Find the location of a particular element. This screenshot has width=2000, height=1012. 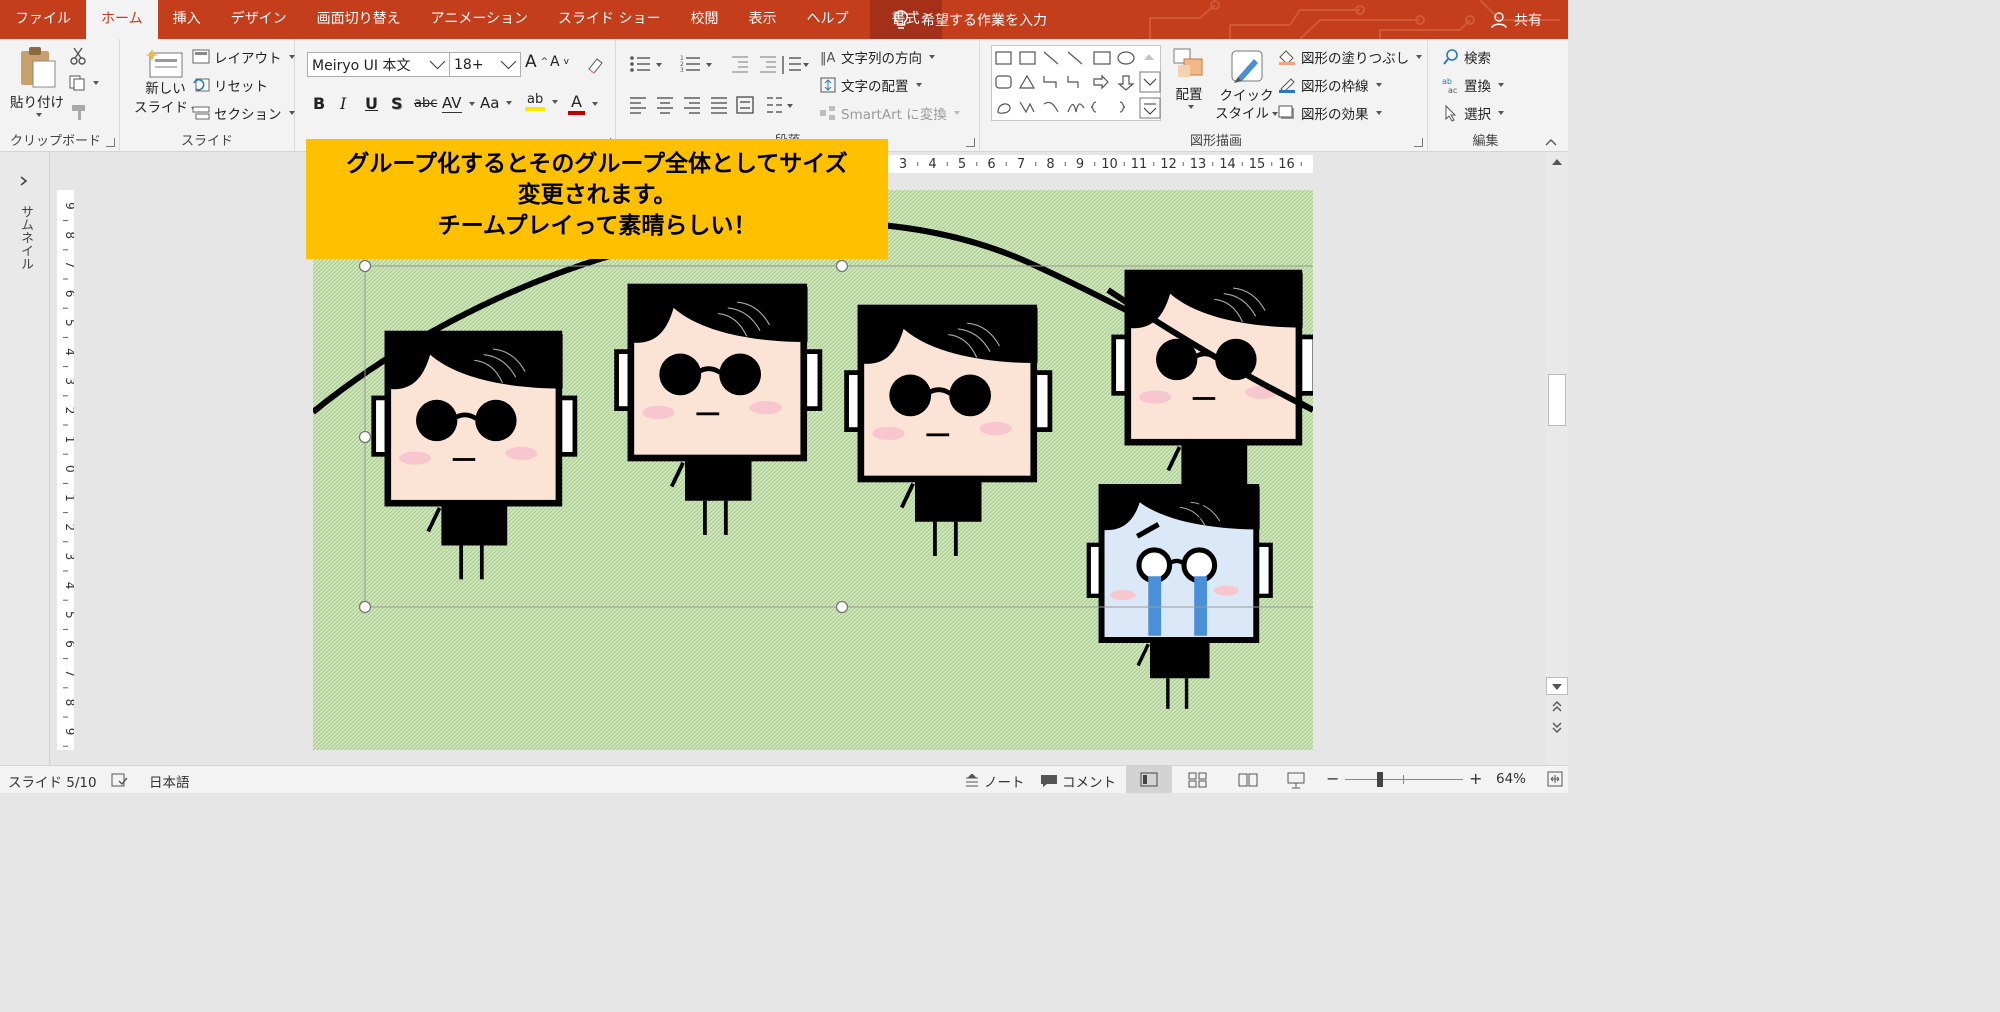

italic-button: I is located at coordinates (343, 103).